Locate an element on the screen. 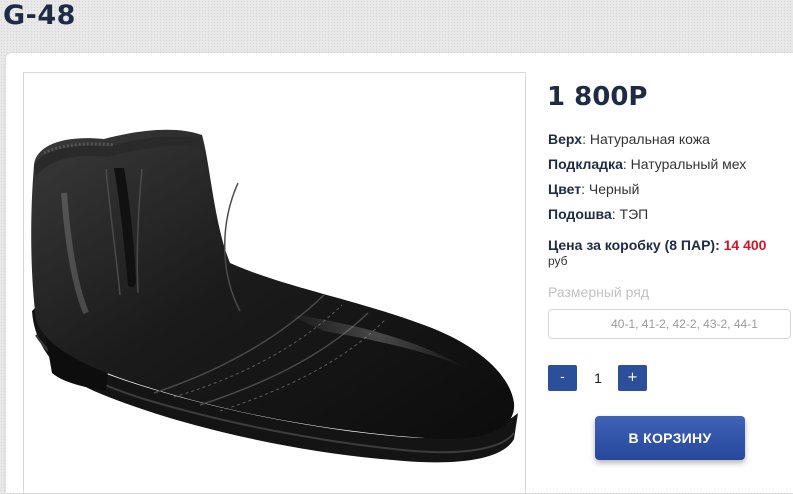  spec-value: ТЭП is located at coordinates (634, 214).